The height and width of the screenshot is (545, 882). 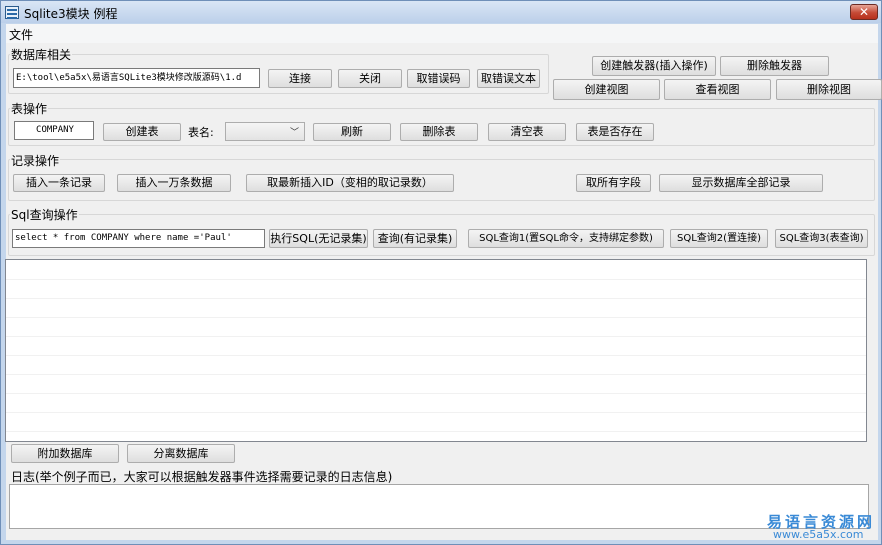 I want to click on delete-table-button: 删除表, so click(x=439, y=132).